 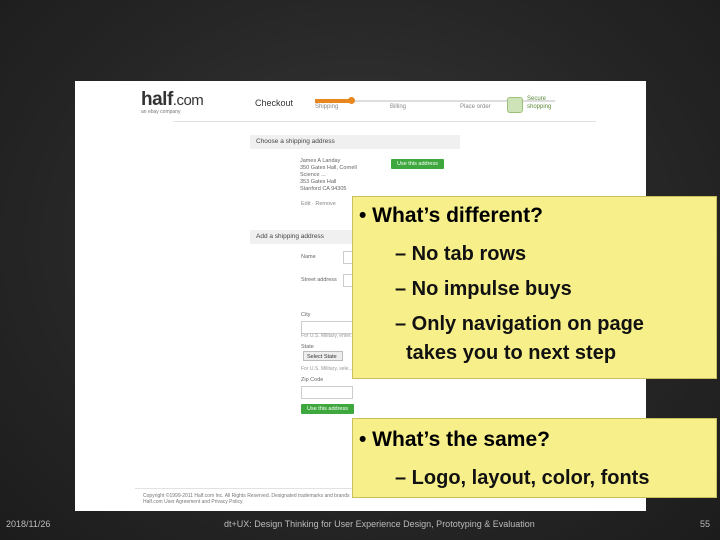 What do you see at coordinates (522, 478) in the screenshot?
I see `same-item: – Logo, layout, color, fonts` at bounding box center [522, 478].